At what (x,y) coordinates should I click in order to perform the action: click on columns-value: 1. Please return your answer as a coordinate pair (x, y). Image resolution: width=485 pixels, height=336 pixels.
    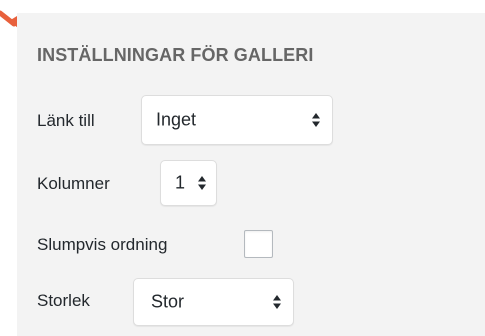
    Looking at the image, I should click on (180, 182).